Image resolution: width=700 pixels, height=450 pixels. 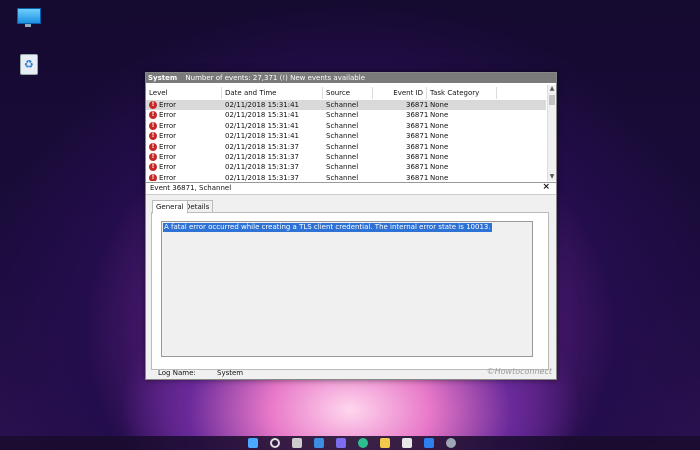 I want to click on tab-general: General, so click(x=170, y=207).